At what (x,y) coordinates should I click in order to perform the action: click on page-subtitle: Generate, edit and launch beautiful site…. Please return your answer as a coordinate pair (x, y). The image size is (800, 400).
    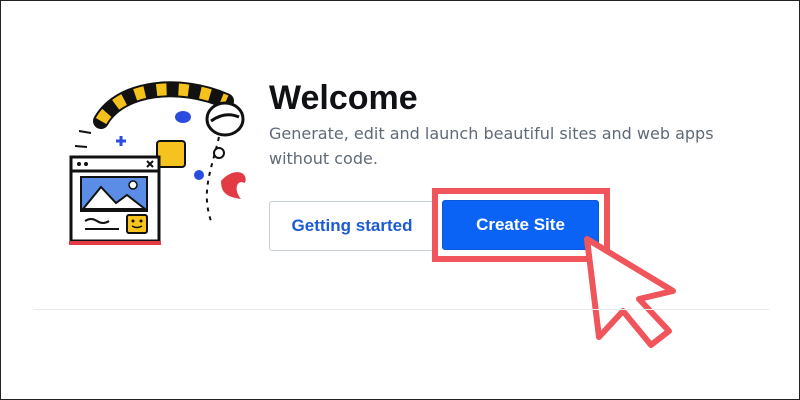
    Looking at the image, I should click on (491, 146).